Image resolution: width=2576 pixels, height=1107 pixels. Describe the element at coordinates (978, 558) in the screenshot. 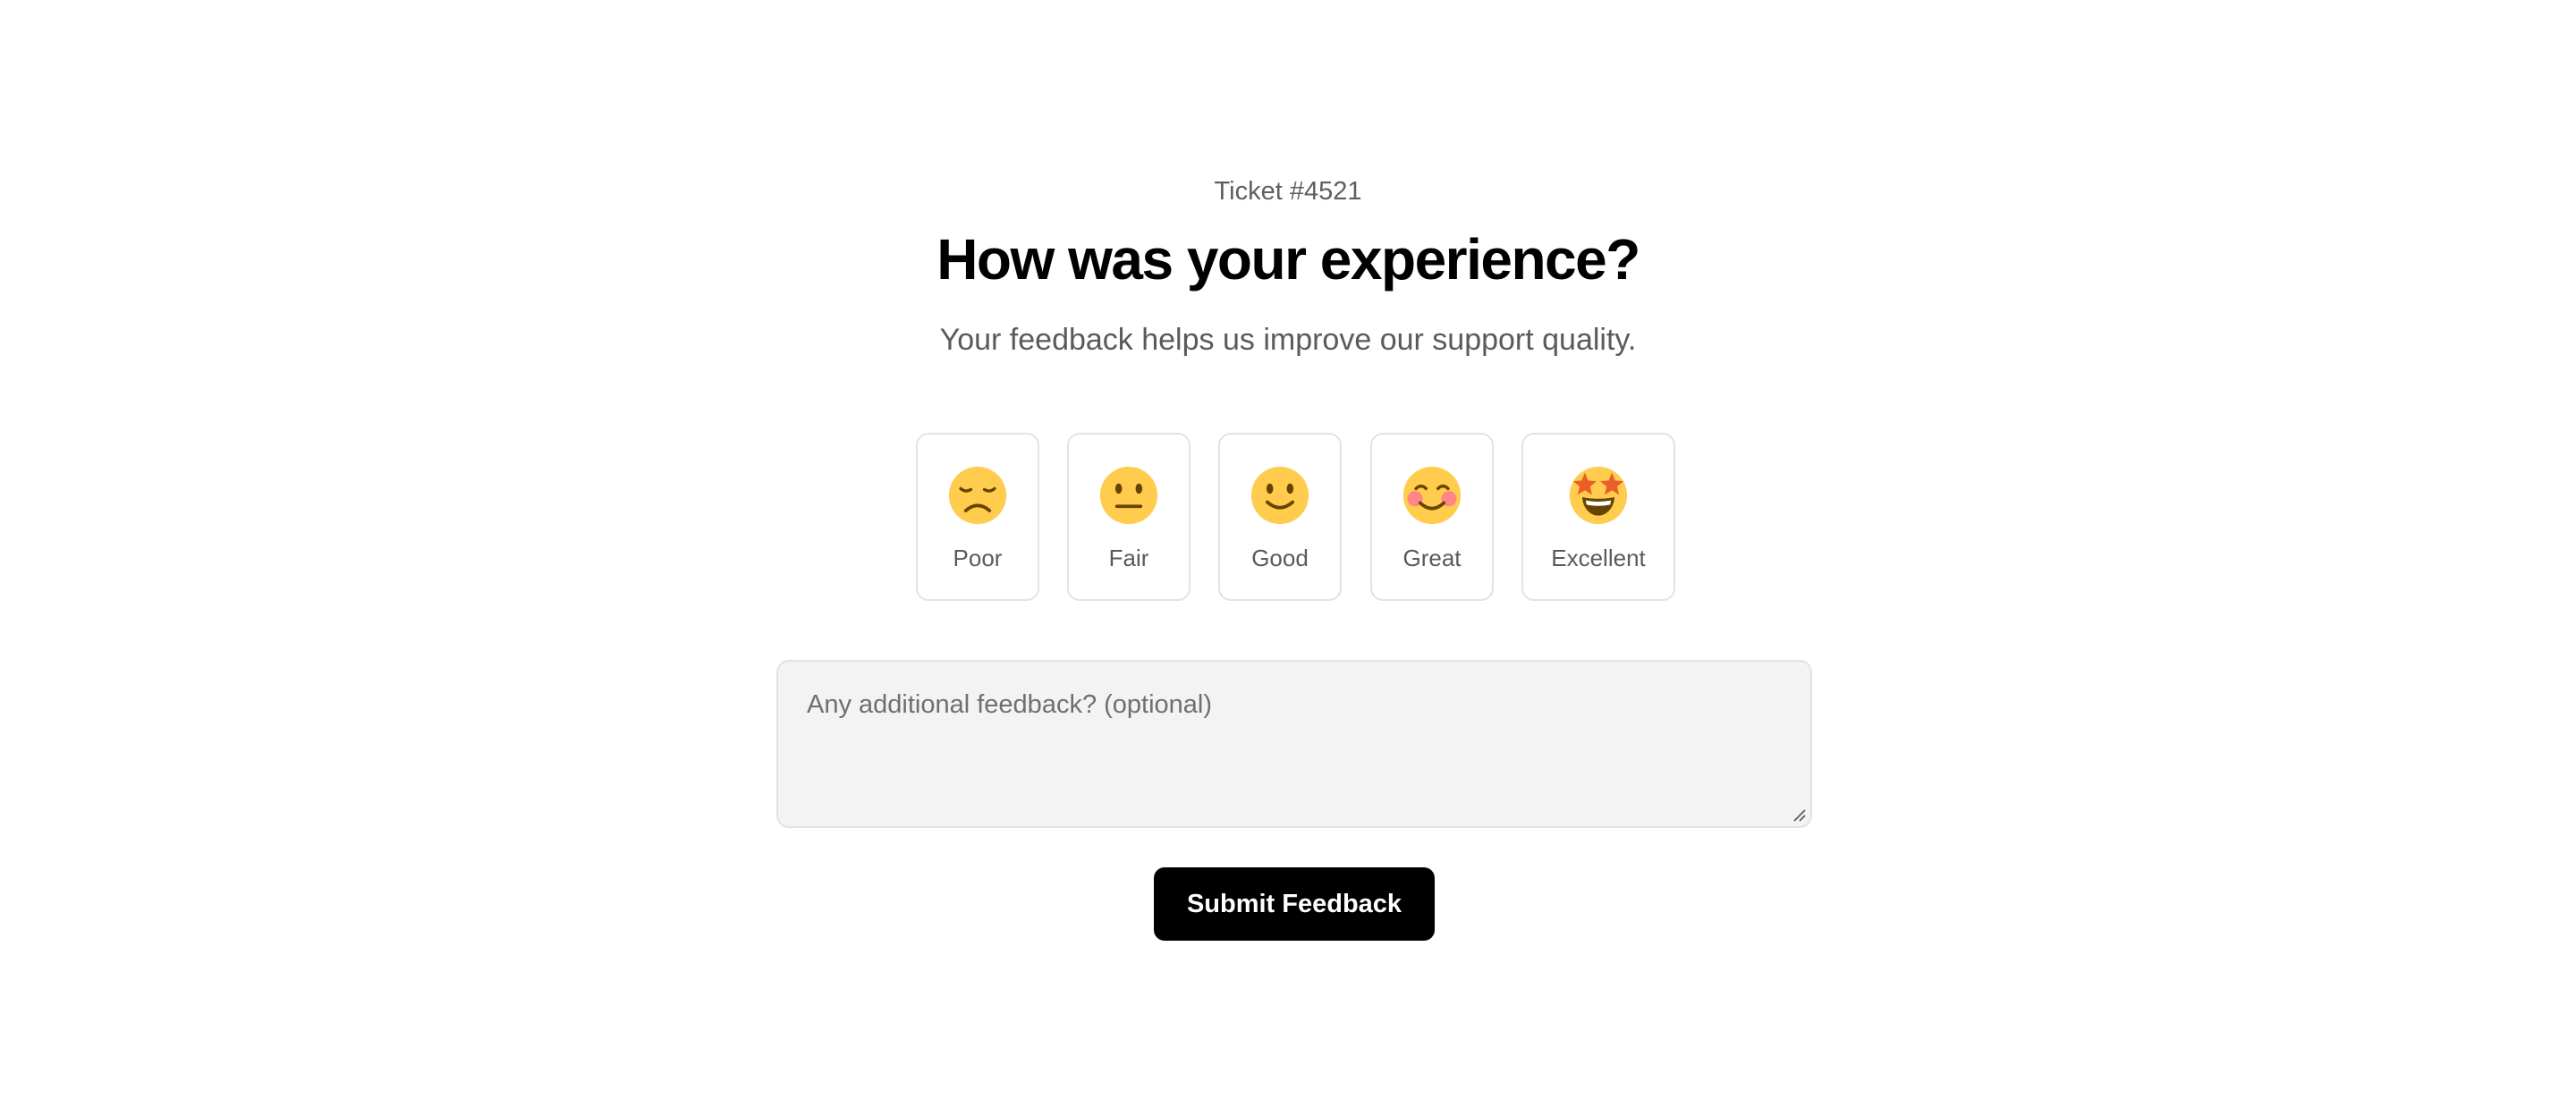

I see `rating-label: Poor` at that location.